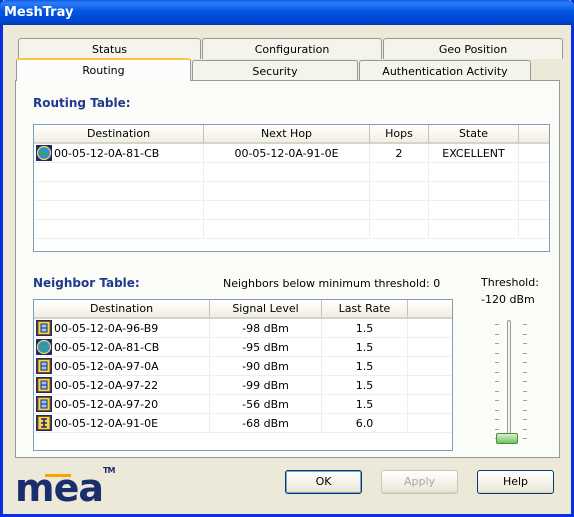 This screenshot has width=574, height=517. I want to click on table-row: 00-05-12-0A-91-0E -68 dBm 6.0, so click(243, 423).